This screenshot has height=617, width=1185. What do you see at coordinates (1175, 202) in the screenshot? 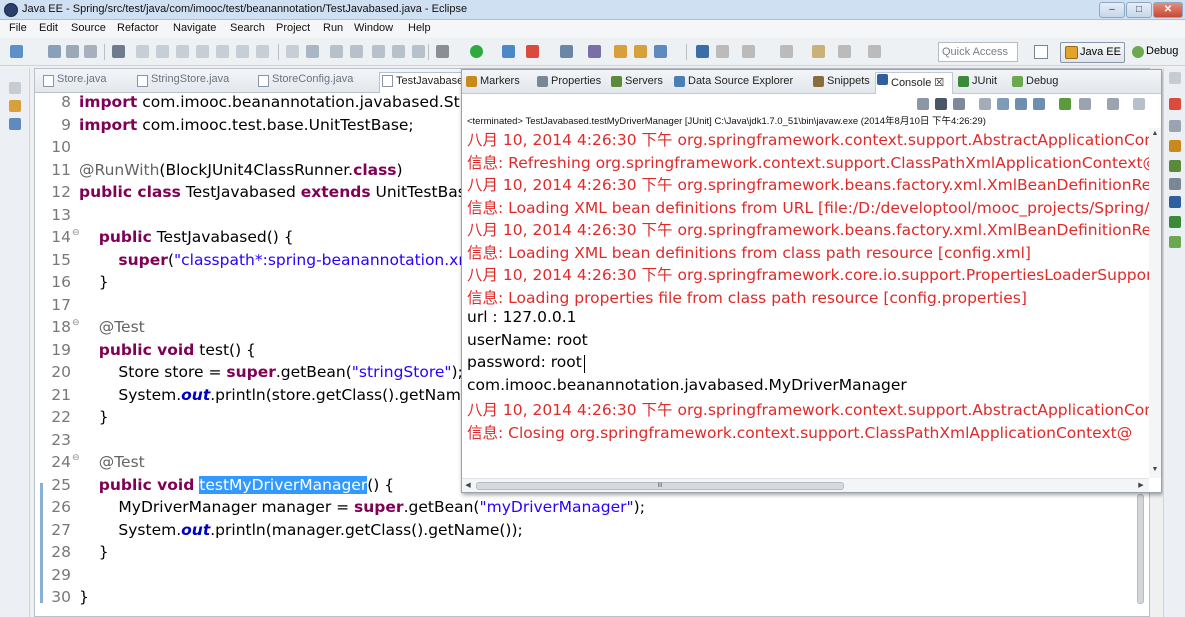
I see `console-view-icon` at bounding box center [1175, 202].